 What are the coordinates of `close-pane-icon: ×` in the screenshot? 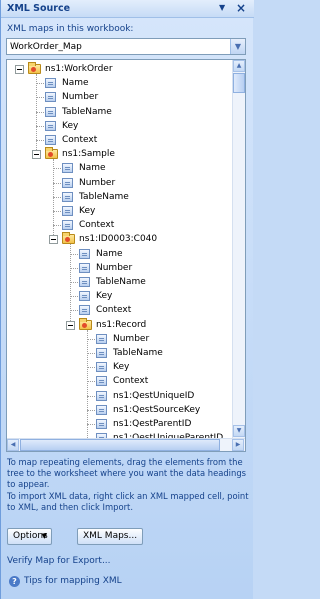 It's located at (241, 8).